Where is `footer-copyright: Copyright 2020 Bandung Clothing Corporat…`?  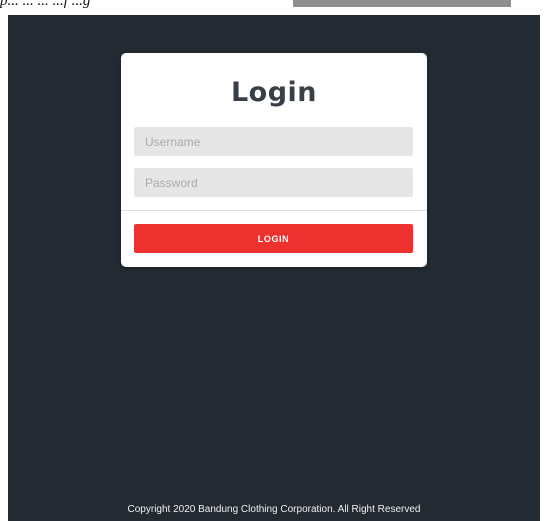 footer-copyright: Copyright 2020 Bandung Clothing Corporat… is located at coordinates (274, 509).